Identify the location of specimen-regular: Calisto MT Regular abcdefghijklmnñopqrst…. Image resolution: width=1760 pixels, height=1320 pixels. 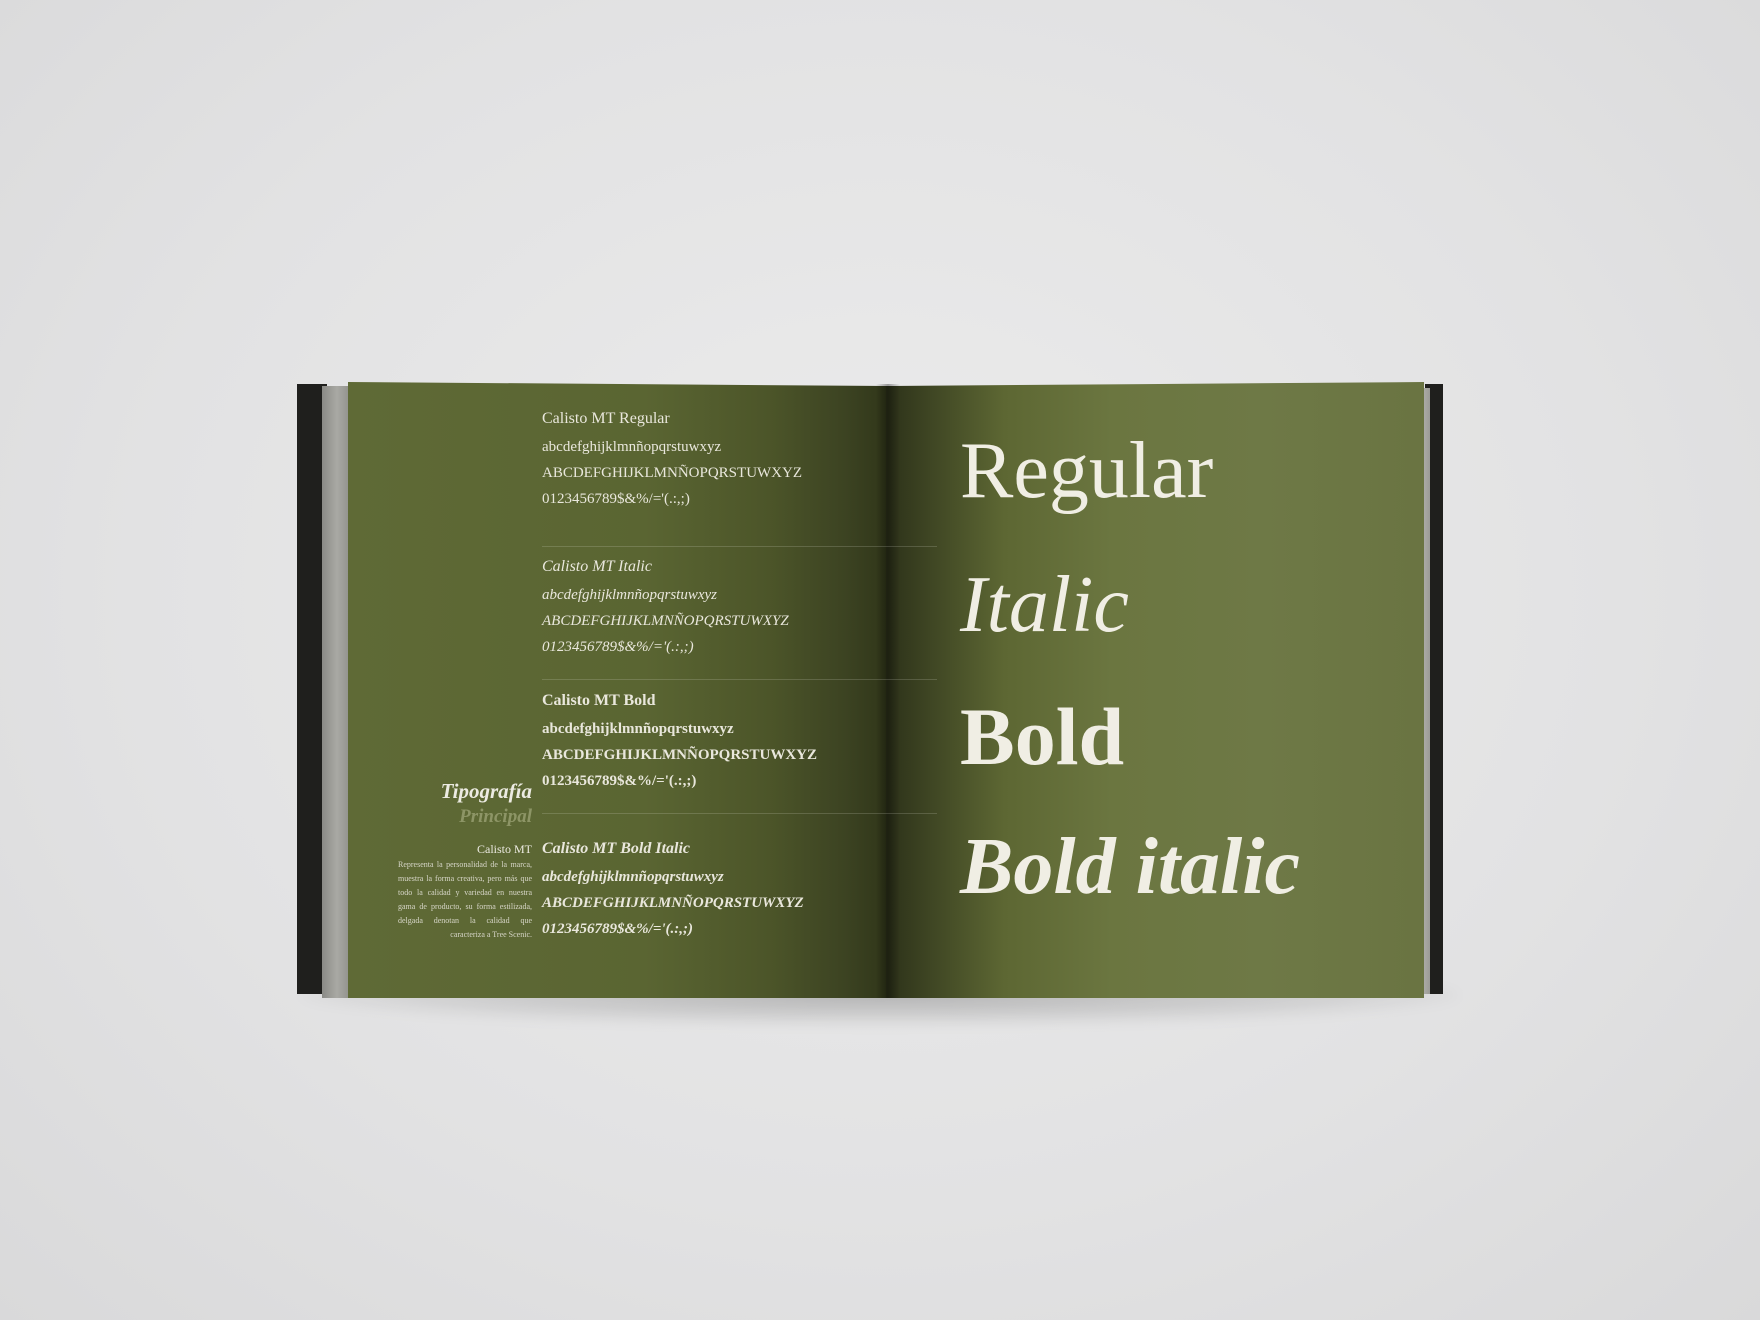
(672, 461).